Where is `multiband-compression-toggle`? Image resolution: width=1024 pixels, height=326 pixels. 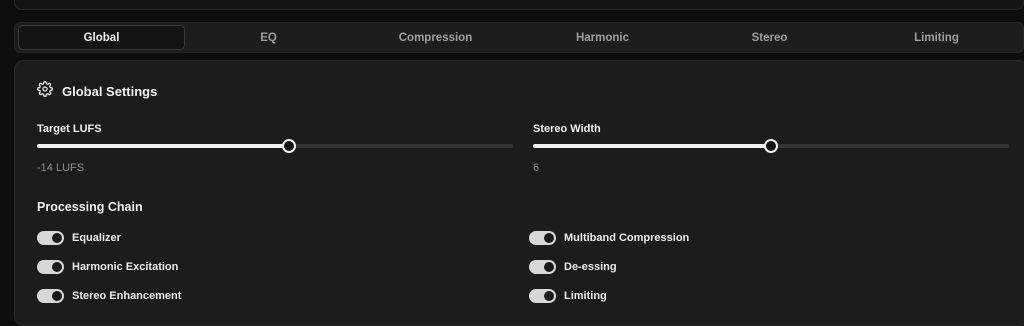
multiband-compression-toggle is located at coordinates (542, 238).